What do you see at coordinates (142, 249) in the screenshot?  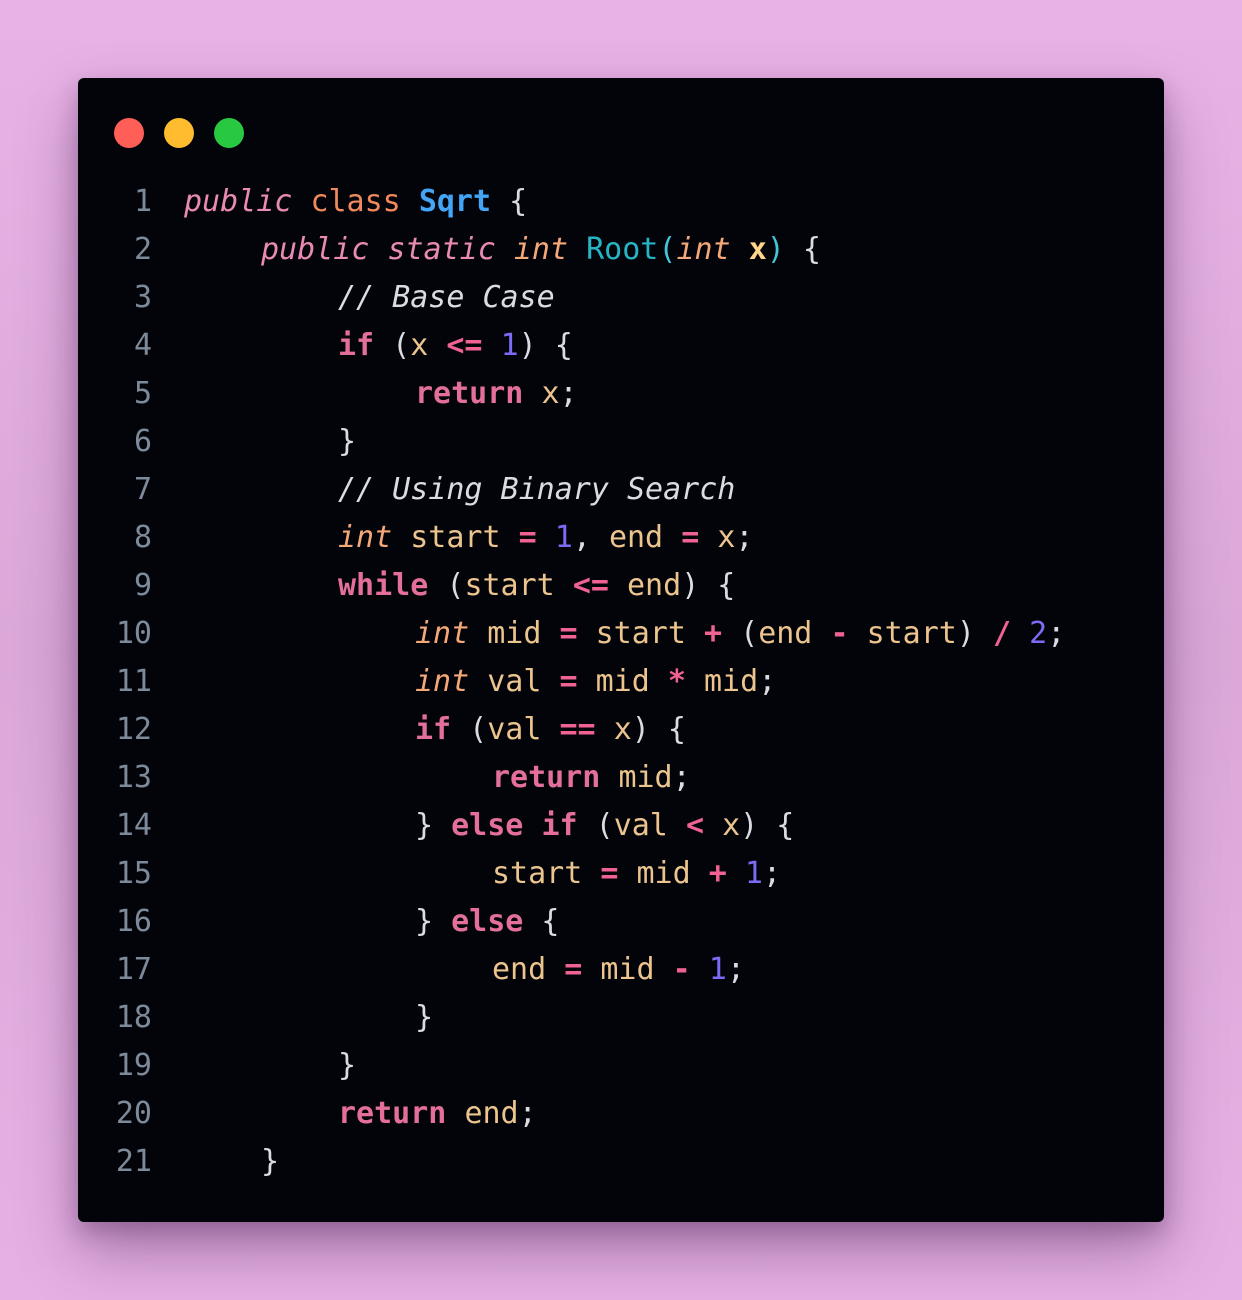 I see `line-number: 2` at bounding box center [142, 249].